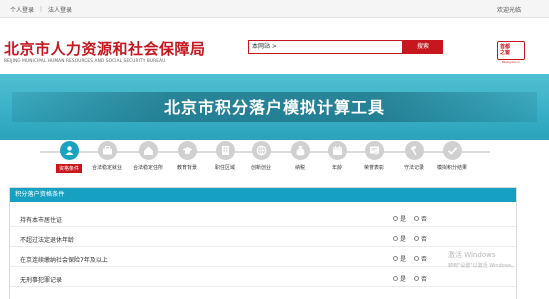 The width and height of the screenshot is (549, 299). Describe the element at coordinates (64, 260) in the screenshot. I see `question-label: 在京连续缴纳社会保险7年及以上` at that location.